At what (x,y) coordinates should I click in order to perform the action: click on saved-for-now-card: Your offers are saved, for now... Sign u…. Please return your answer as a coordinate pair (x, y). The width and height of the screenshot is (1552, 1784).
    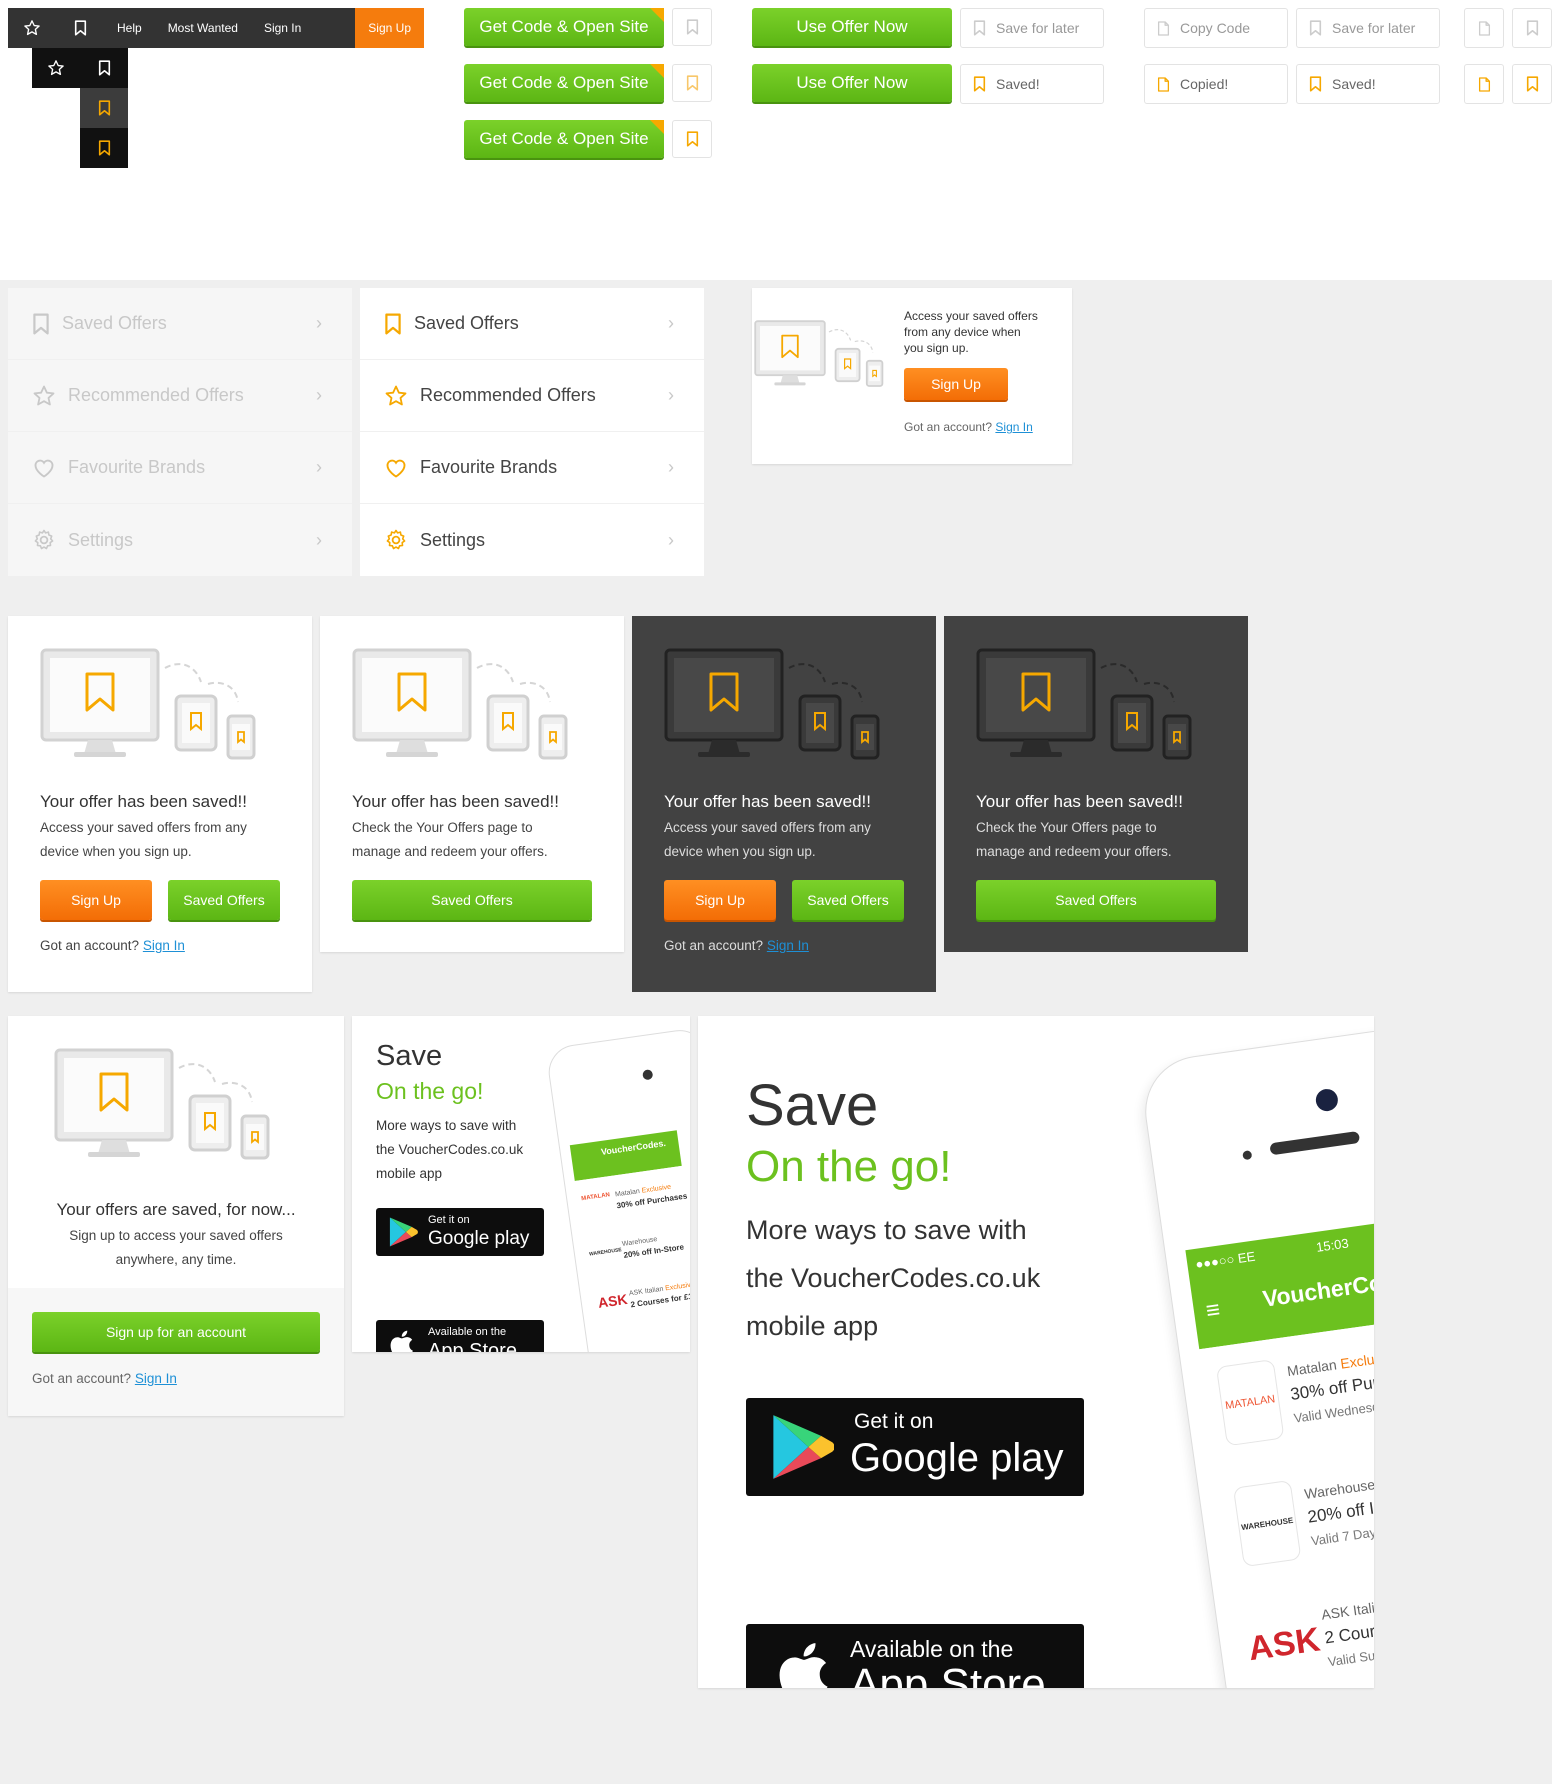
    Looking at the image, I should click on (176, 1216).